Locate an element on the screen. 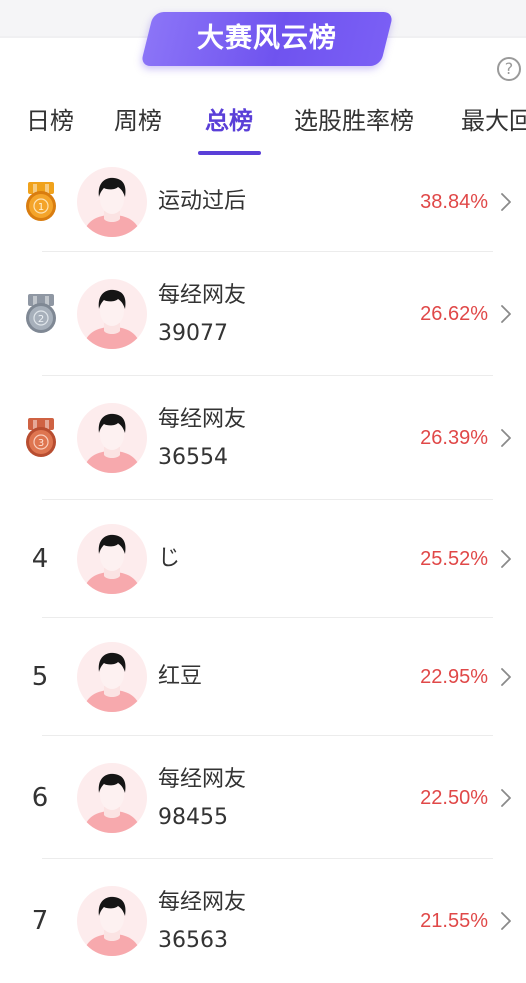  rank-number: 7 is located at coordinates (40, 921).